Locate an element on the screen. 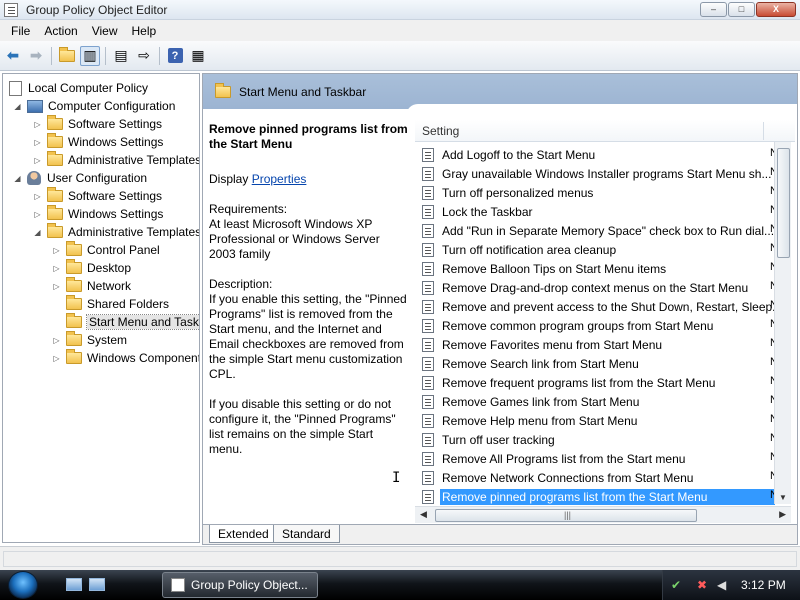  list-header: Setting is located at coordinates (605, 131).